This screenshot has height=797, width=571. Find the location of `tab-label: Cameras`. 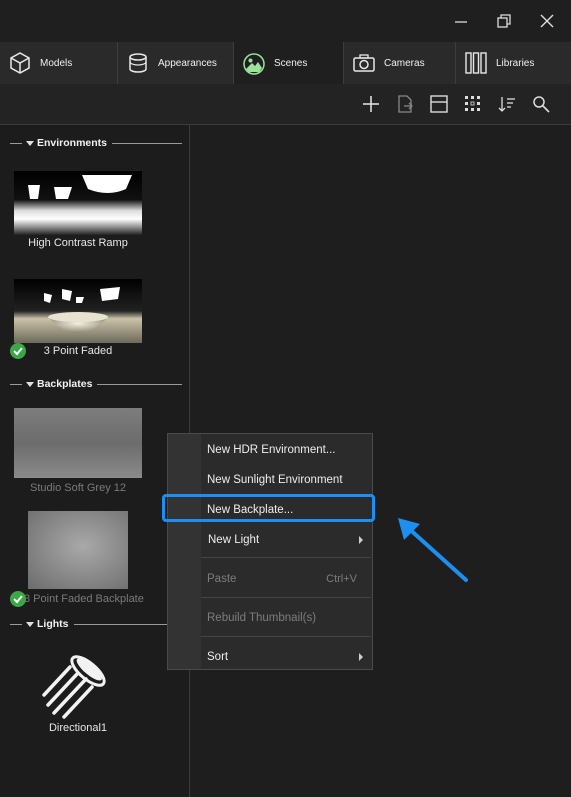

tab-label: Cameras is located at coordinates (404, 63).